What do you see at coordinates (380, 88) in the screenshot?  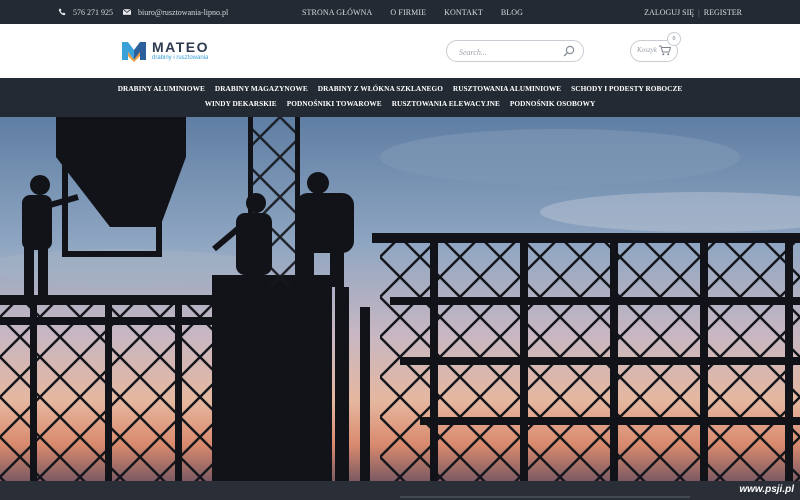 I see `nav-fiberglass-ladders: DRABINY Z WŁÓKNA SZKLANEGO` at bounding box center [380, 88].